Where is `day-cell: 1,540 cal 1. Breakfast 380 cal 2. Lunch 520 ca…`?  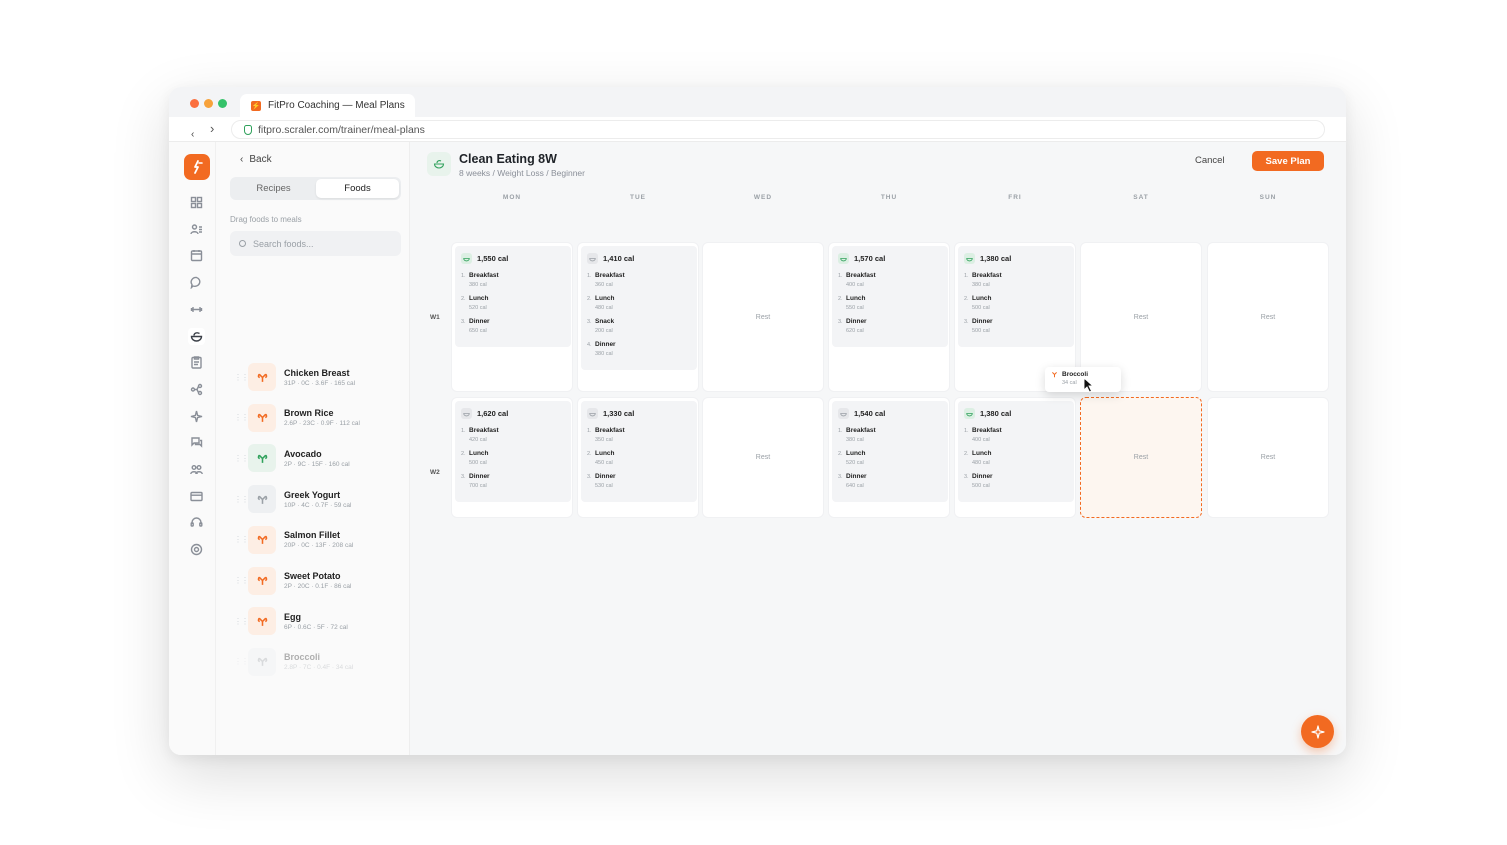
day-cell: 1,540 cal 1. Breakfast 380 cal 2. Lunch 520 ca… is located at coordinates (889, 457).